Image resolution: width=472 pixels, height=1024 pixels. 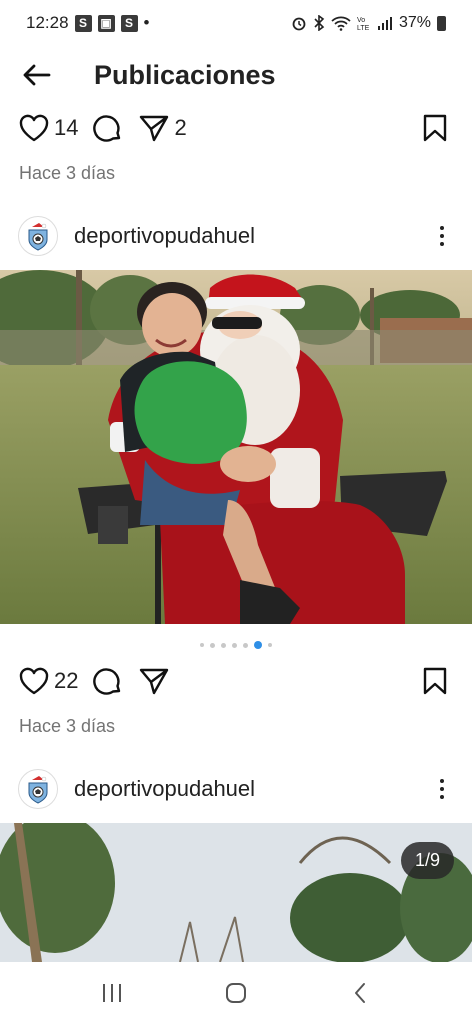 I want to click on system-back-button, so click(x=360, y=993).